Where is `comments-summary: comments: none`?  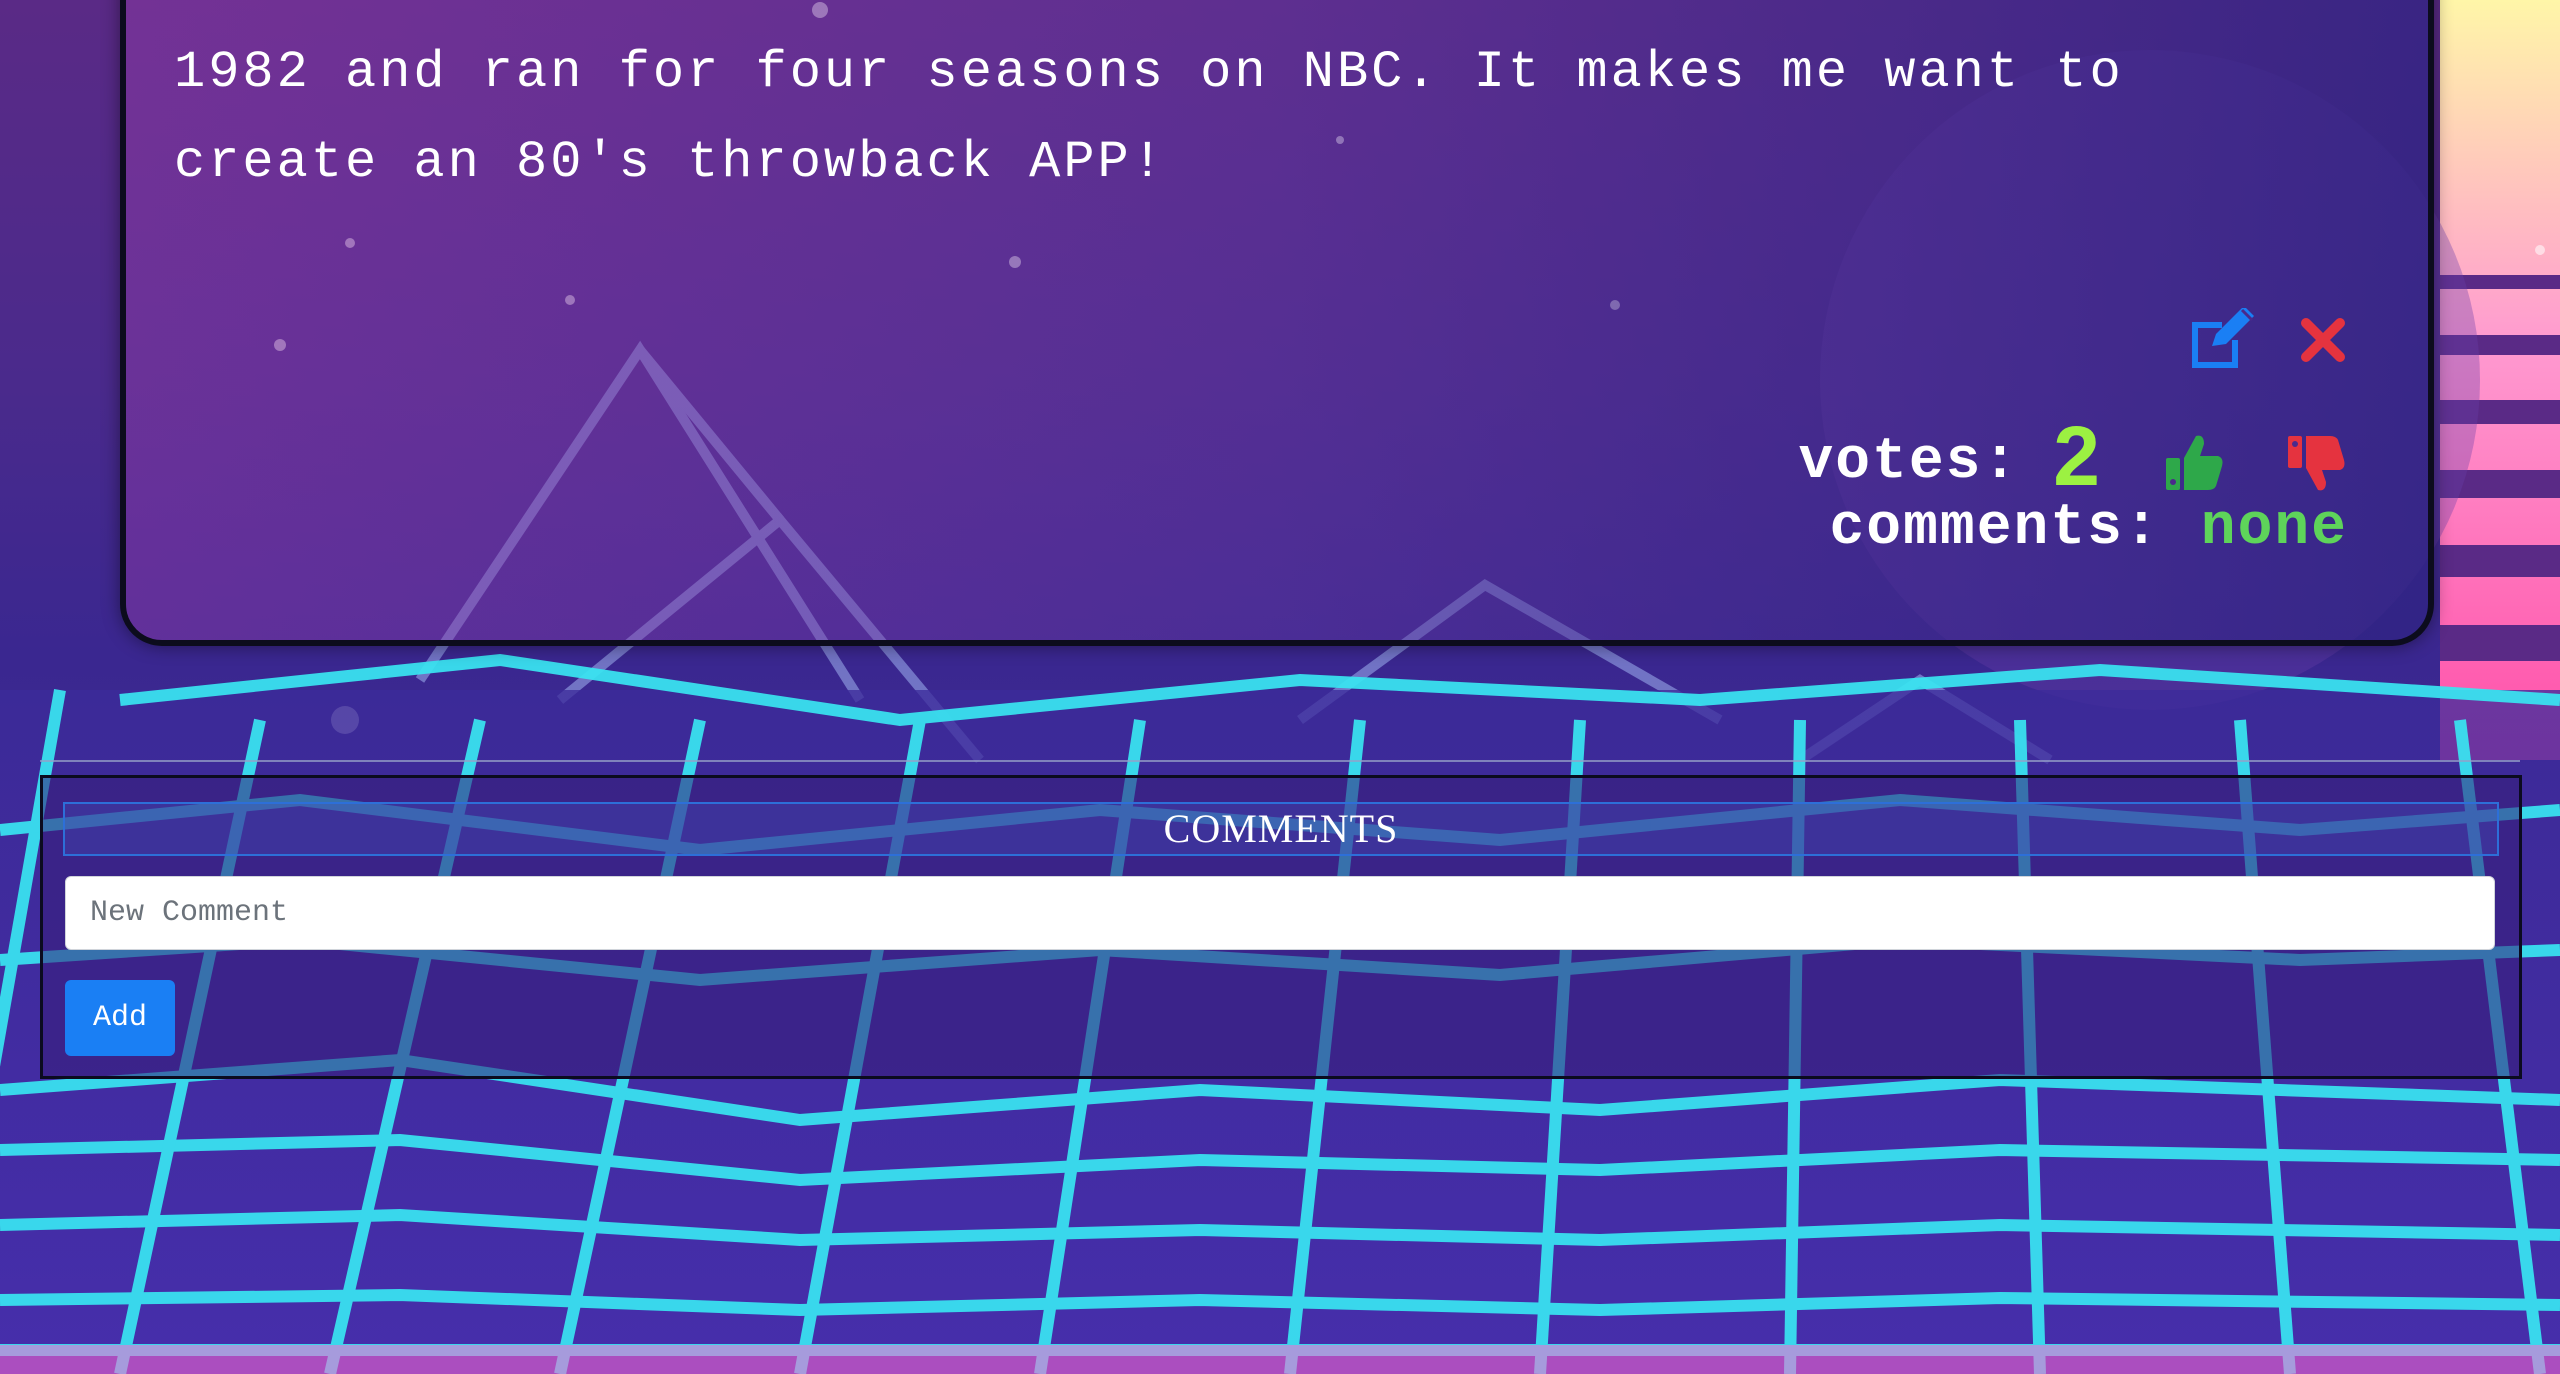
comments-summary: comments: none is located at coordinates (2089, 528).